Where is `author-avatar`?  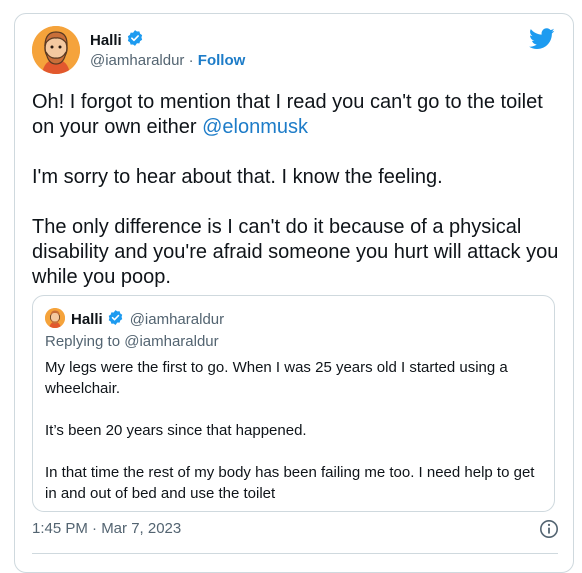 author-avatar is located at coordinates (56, 50).